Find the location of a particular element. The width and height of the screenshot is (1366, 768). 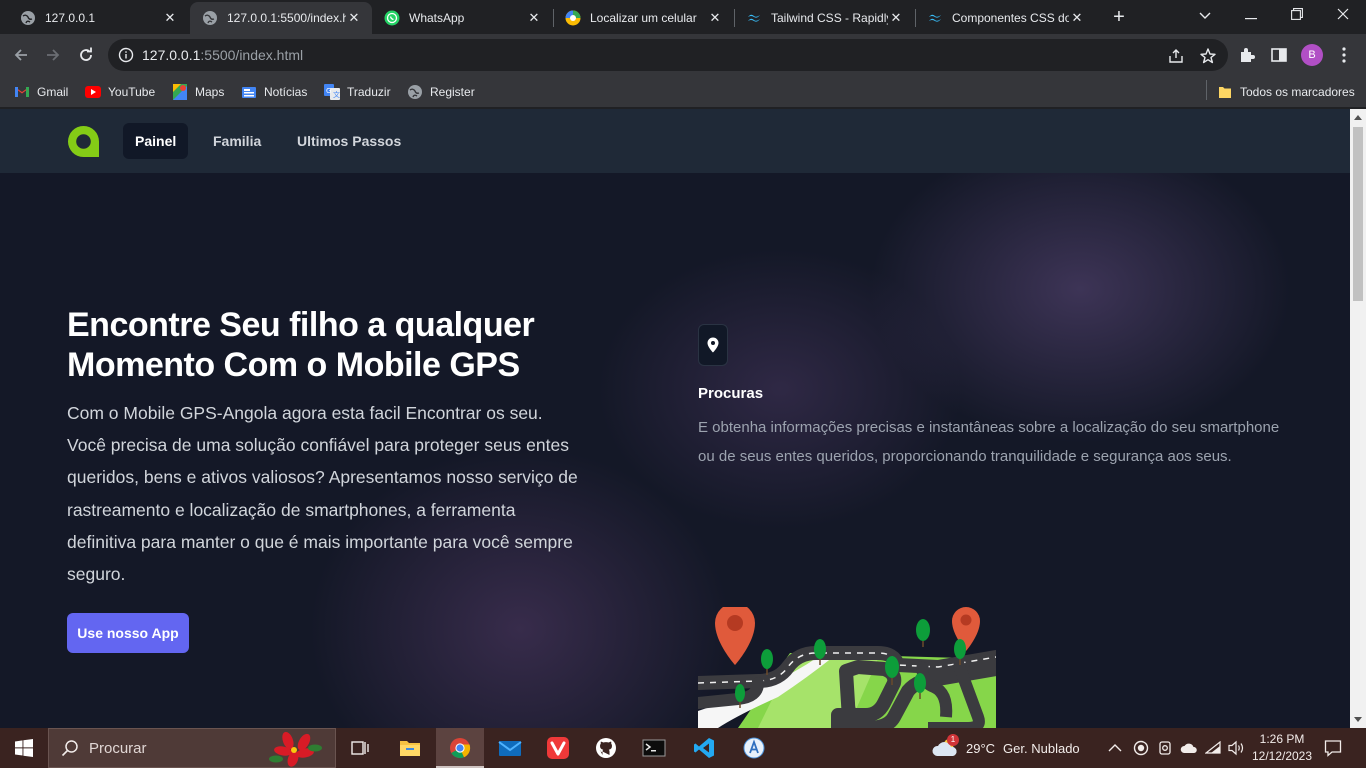

share-icon is located at coordinates (1176, 56).